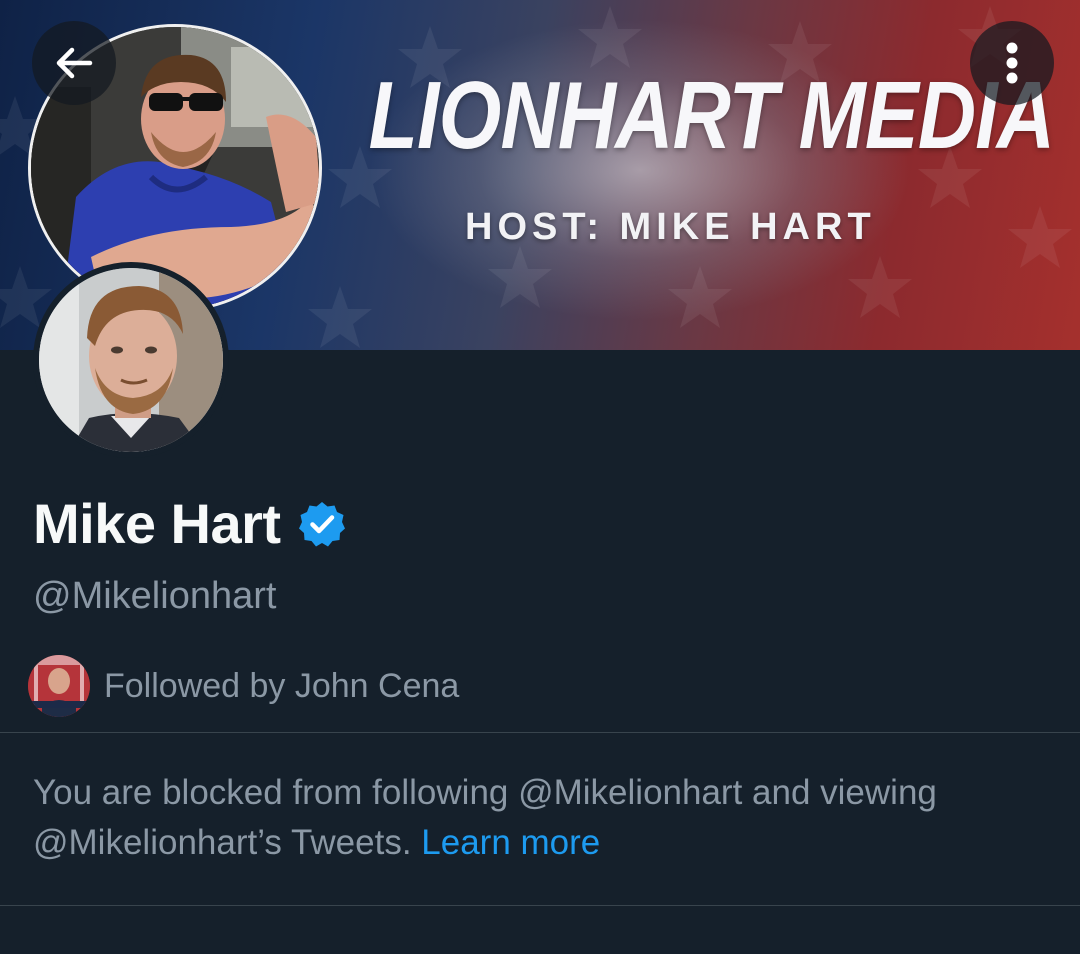  I want to click on followed-by-row: Followed by John Cena, so click(243, 686).